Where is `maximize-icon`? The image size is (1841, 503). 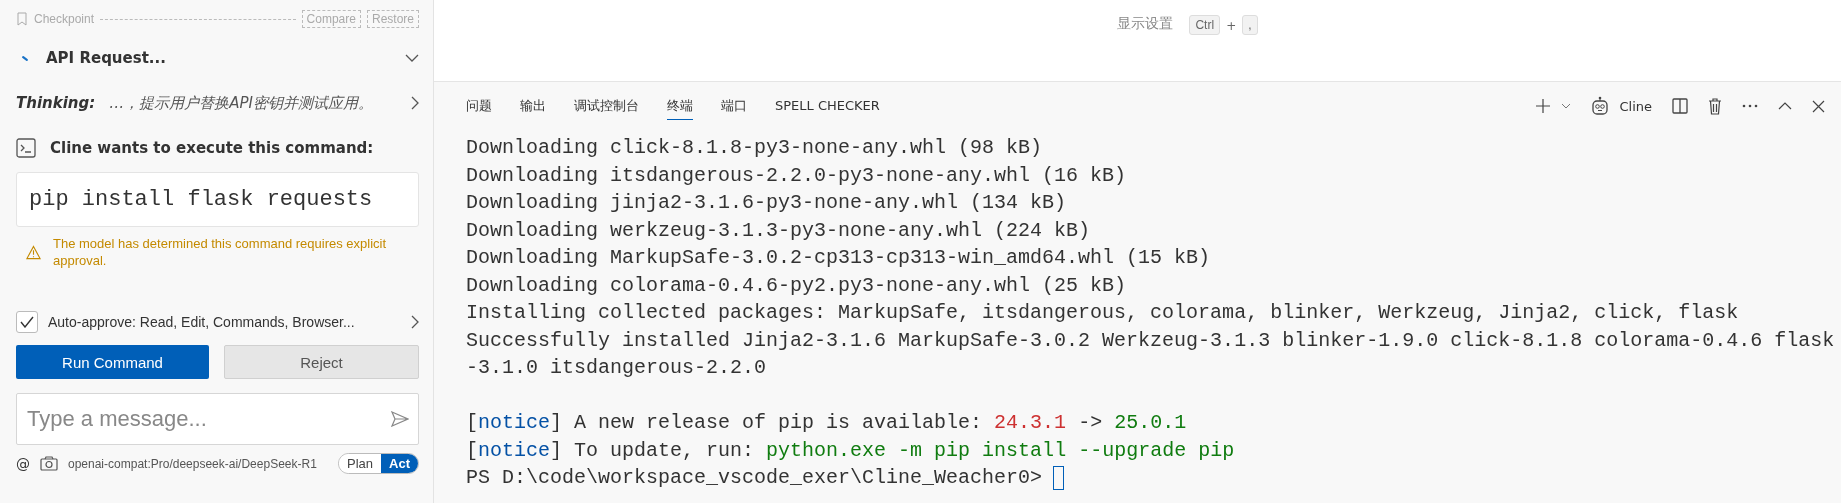
maximize-icon is located at coordinates (1785, 106).